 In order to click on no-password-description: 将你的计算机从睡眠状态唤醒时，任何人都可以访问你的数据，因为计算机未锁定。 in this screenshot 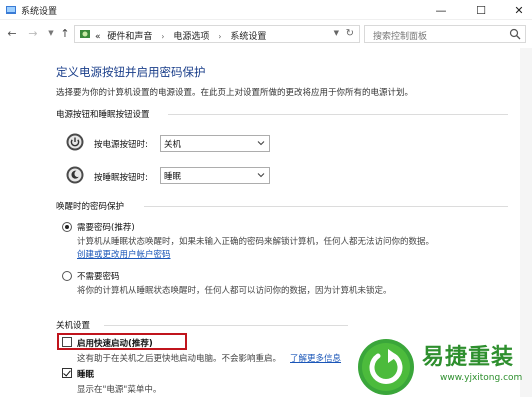, I will do `click(234, 291)`.